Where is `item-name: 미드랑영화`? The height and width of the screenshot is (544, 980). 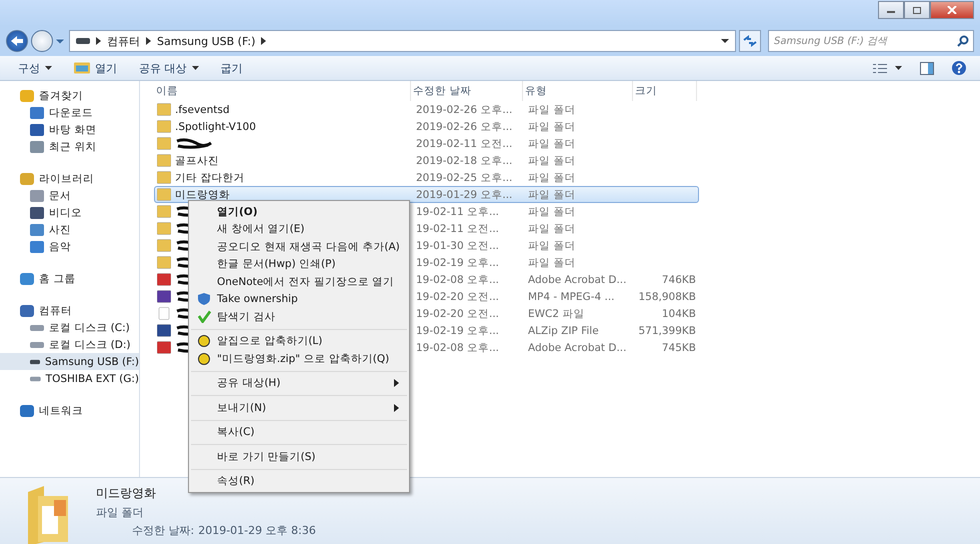
item-name: 미드랑영화 is located at coordinates (126, 493).